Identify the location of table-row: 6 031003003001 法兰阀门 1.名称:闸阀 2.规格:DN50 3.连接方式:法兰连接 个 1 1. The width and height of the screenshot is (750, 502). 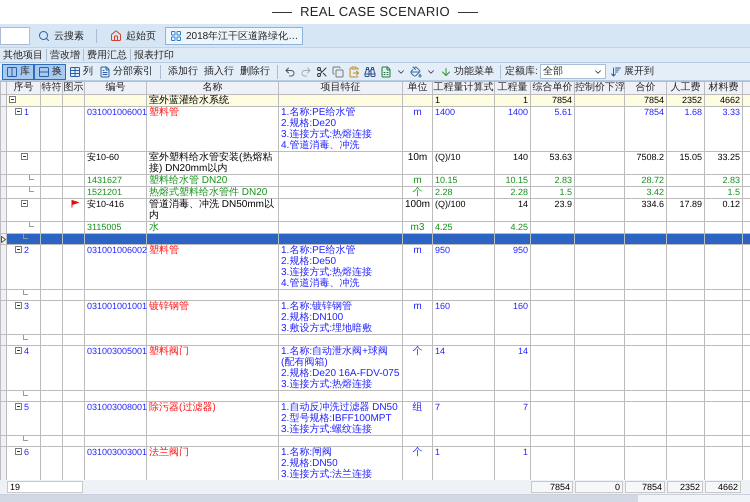
(375, 463).